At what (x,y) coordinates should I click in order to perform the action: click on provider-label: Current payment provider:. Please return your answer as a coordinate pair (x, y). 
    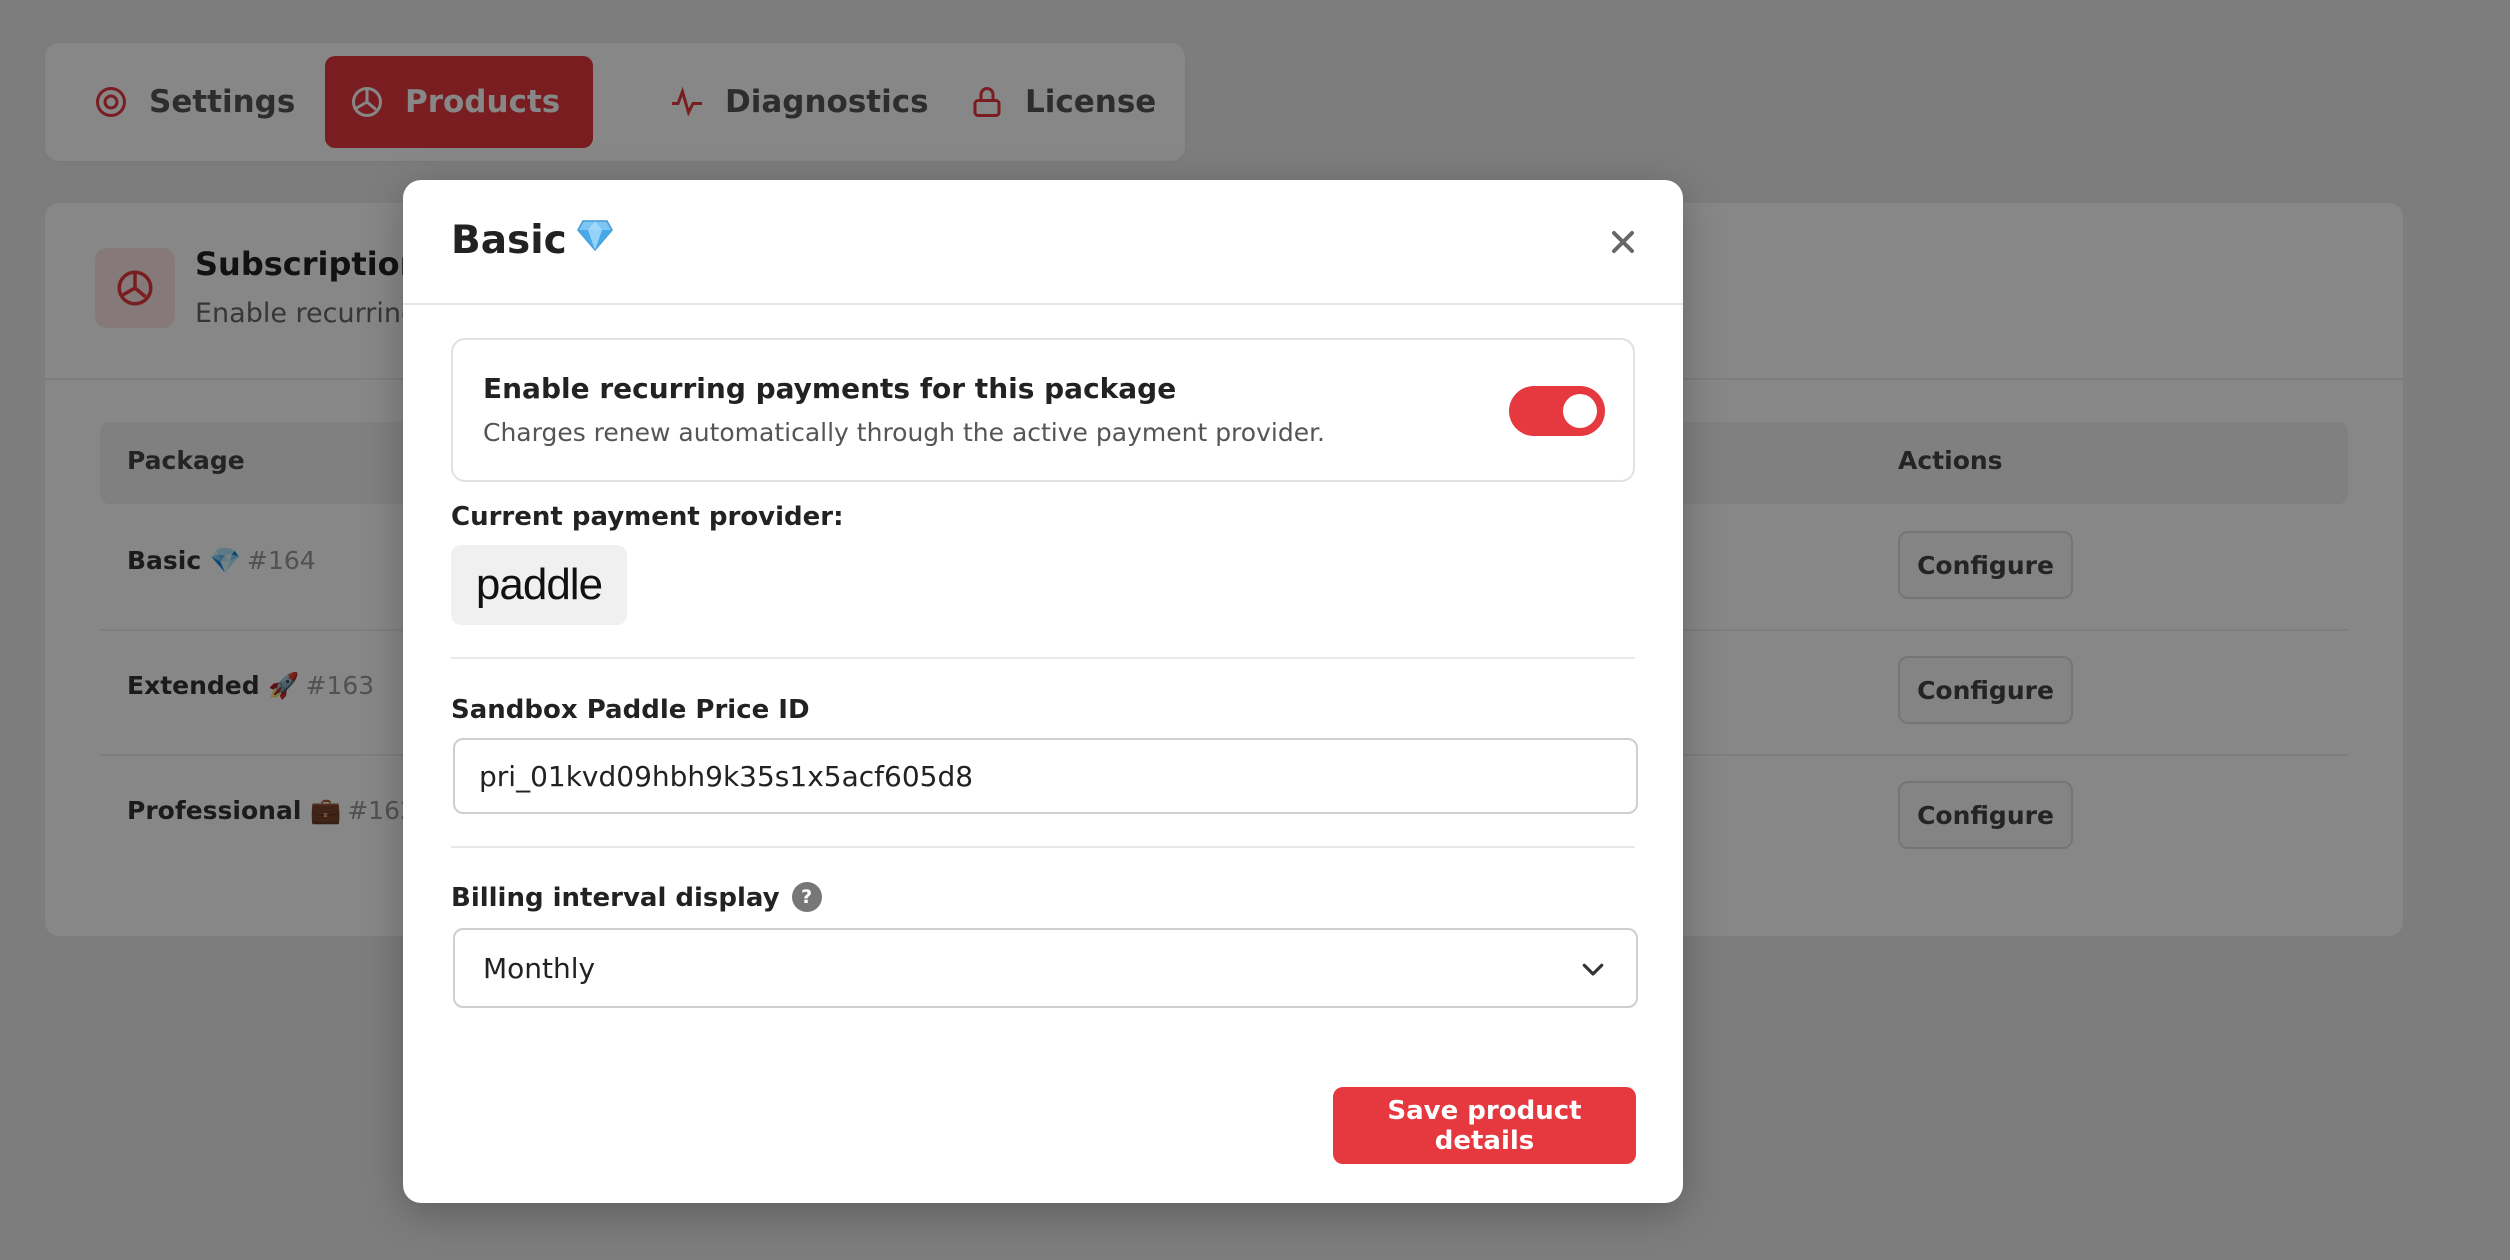
    Looking at the image, I should click on (647, 517).